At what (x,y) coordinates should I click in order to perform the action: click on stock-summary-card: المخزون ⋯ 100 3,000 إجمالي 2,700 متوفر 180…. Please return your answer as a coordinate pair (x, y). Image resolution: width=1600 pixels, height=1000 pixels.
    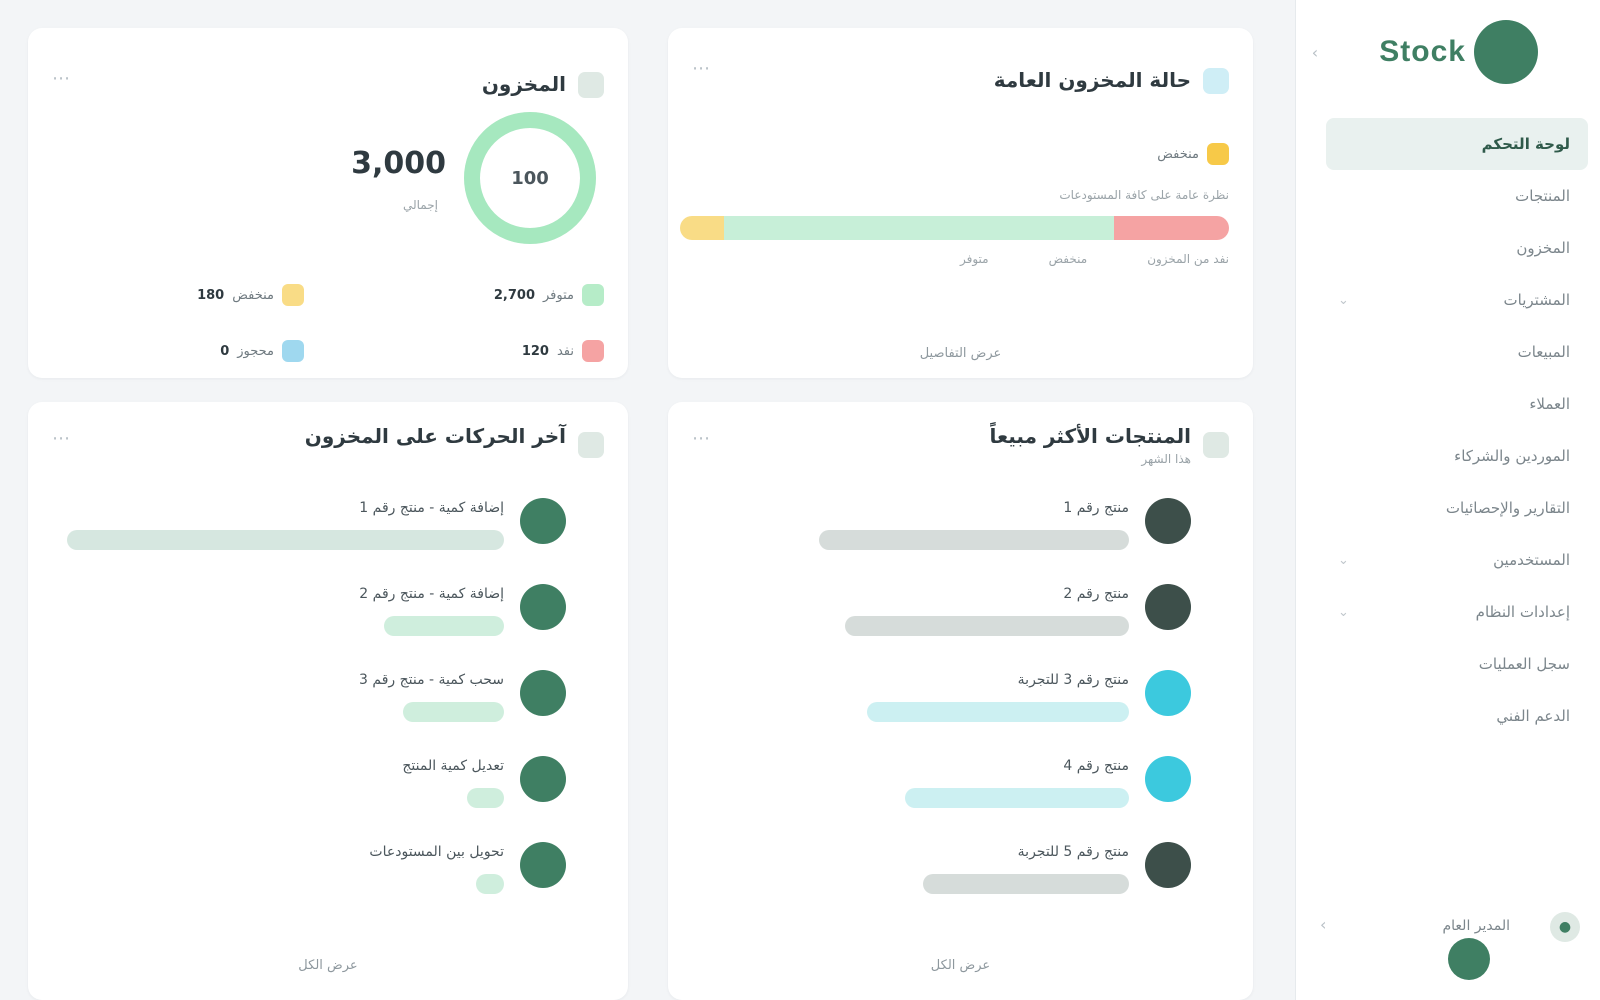
    Looking at the image, I should click on (328, 203).